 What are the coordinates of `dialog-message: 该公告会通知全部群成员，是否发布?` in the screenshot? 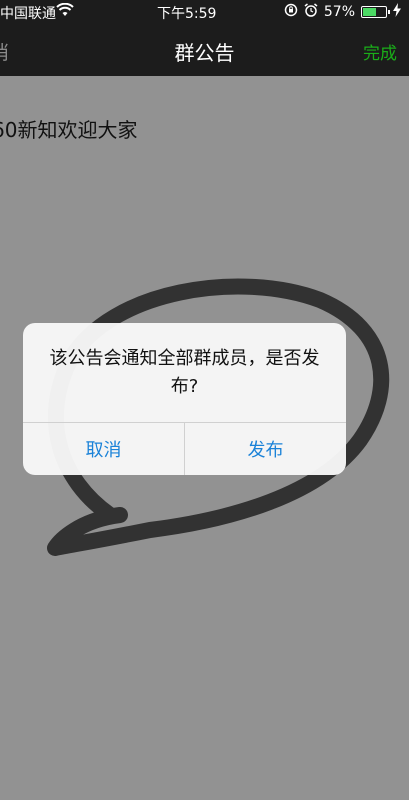 It's located at (184, 372).